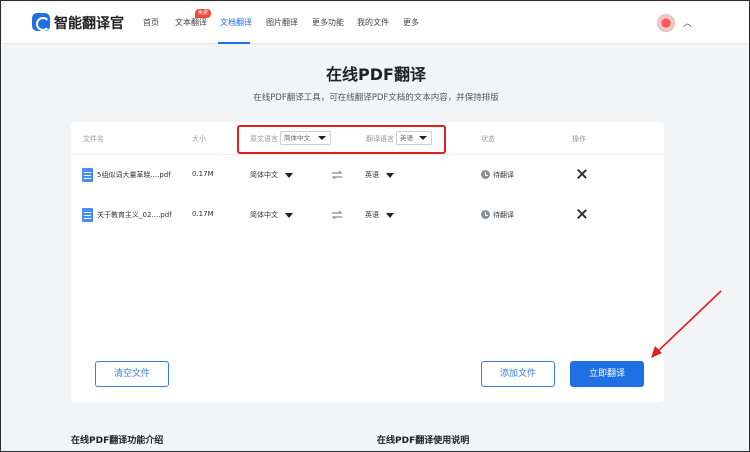  I want to click on col-header-filename: 文件名, so click(93, 139).